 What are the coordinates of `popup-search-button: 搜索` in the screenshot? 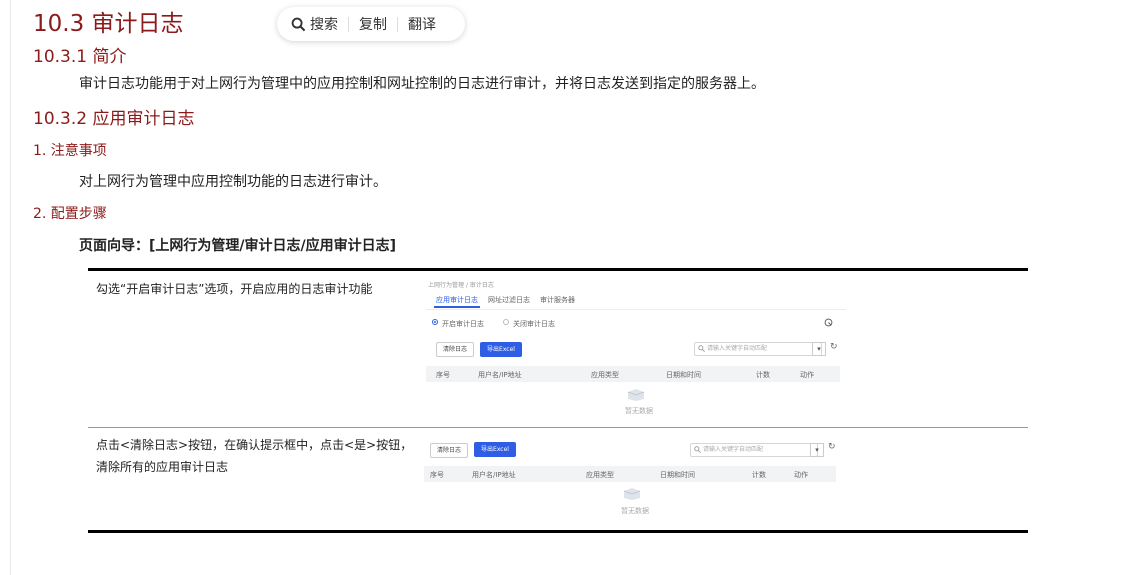 It's located at (312, 24).